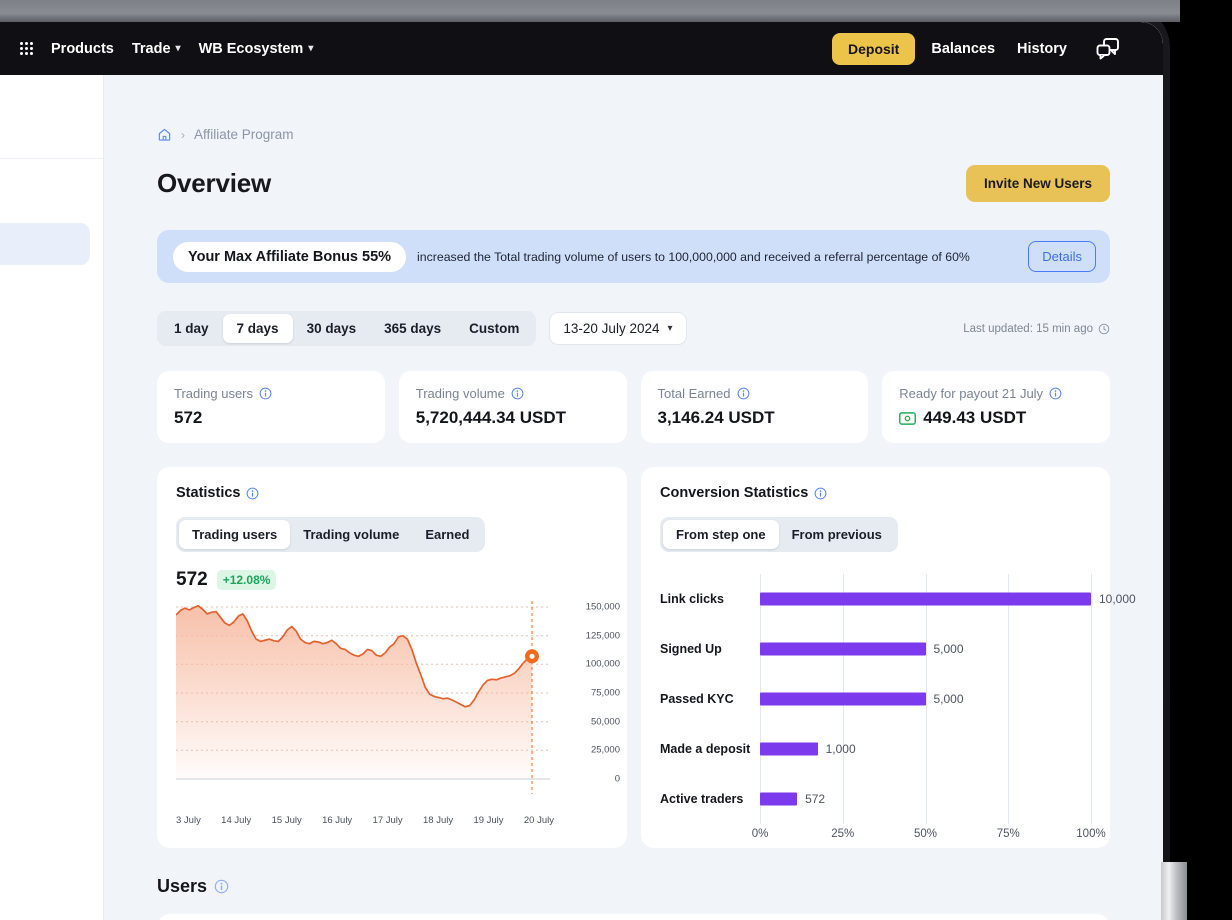 The height and width of the screenshot is (920, 1232). What do you see at coordinates (188, 820) in the screenshot?
I see `x-axis-tick-label: 3 July` at bounding box center [188, 820].